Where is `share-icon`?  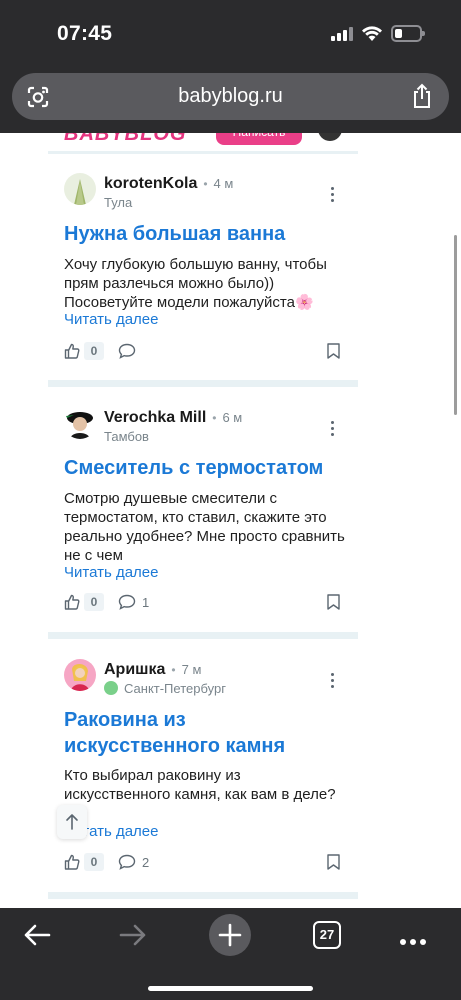 share-icon is located at coordinates (422, 96).